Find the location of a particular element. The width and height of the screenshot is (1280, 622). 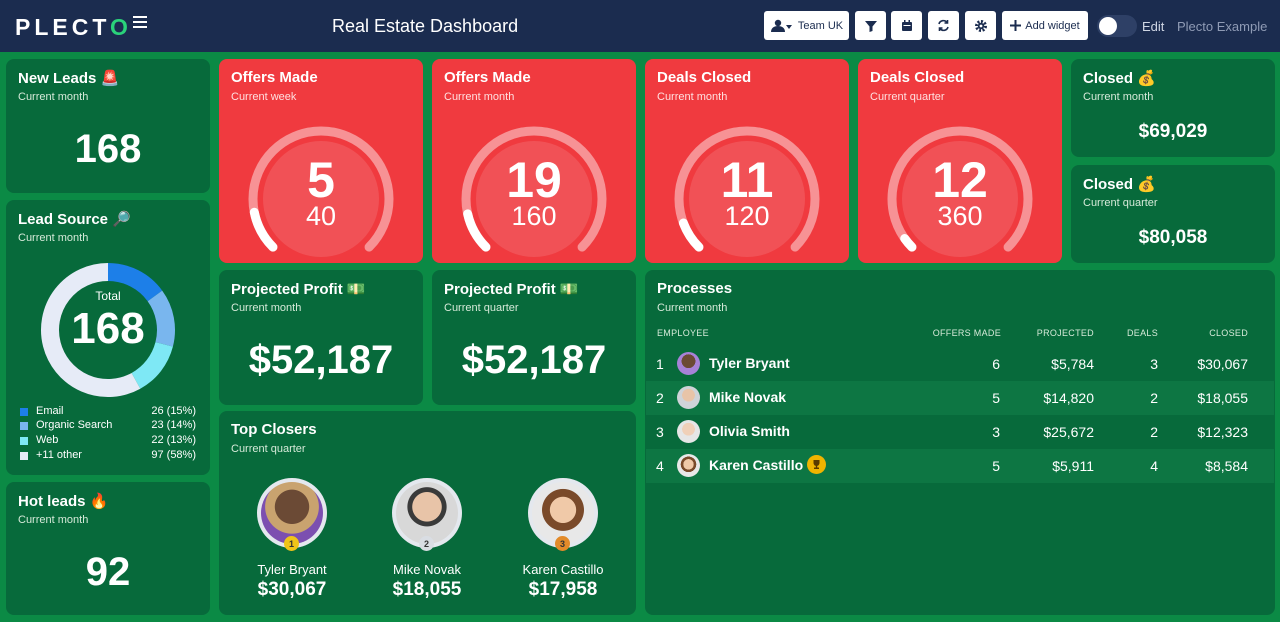

employee-name: Mike Novak is located at coordinates (747, 397).